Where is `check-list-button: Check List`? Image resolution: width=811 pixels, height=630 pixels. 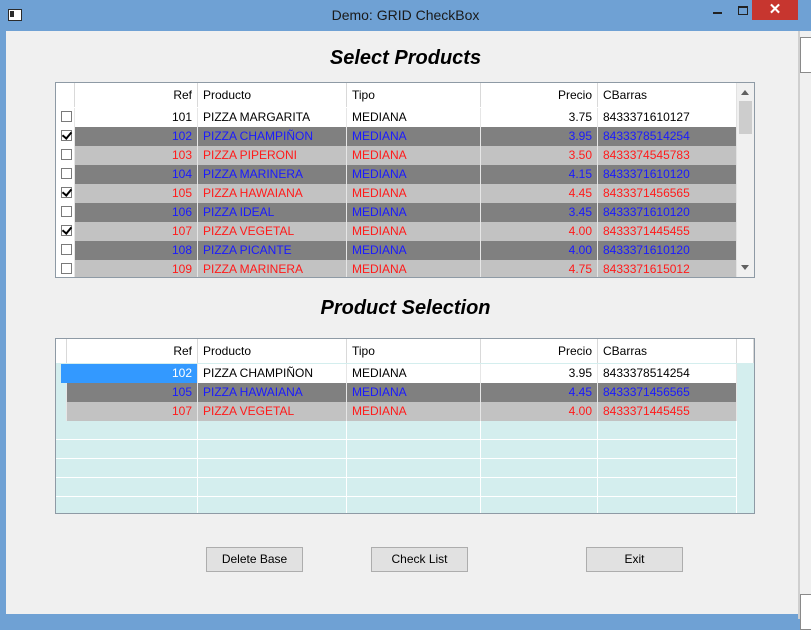 check-list-button: Check List is located at coordinates (419, 559).